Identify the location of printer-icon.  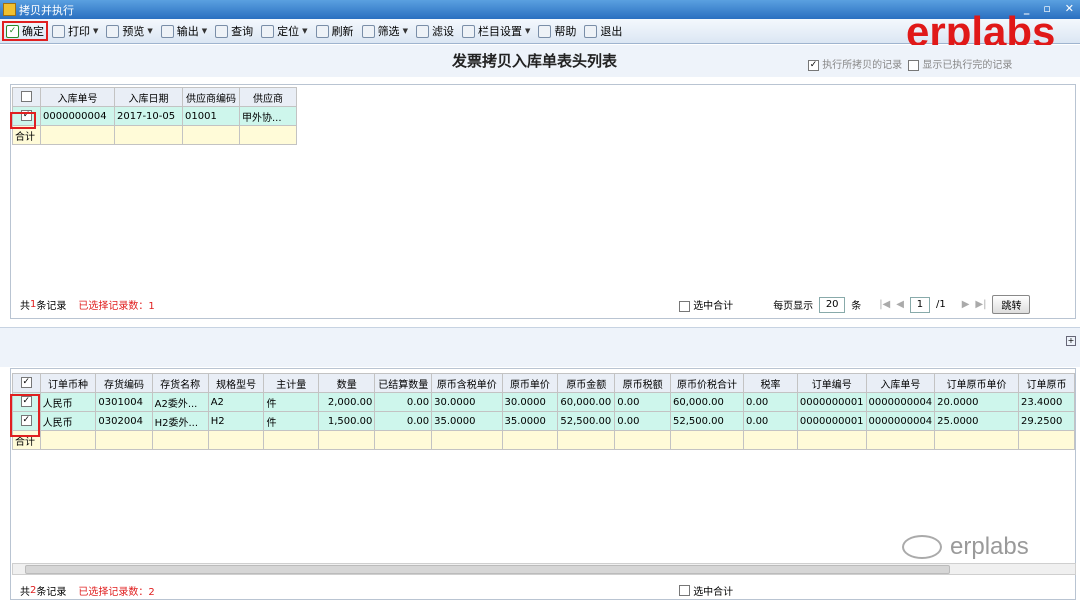
(58, 31).